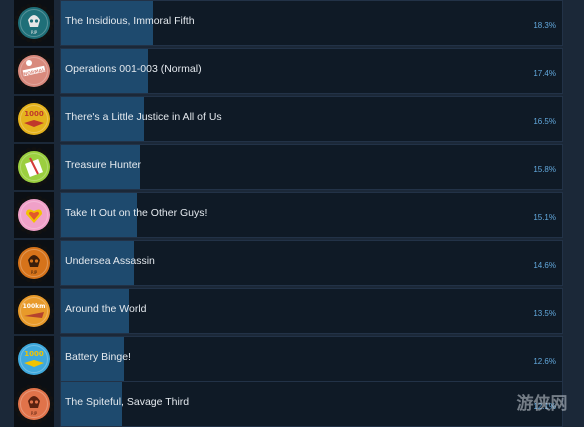  Describe the element at coordinates (544, 121) in the screenshot. I see `unlock-percent: 16.5%` at that location.